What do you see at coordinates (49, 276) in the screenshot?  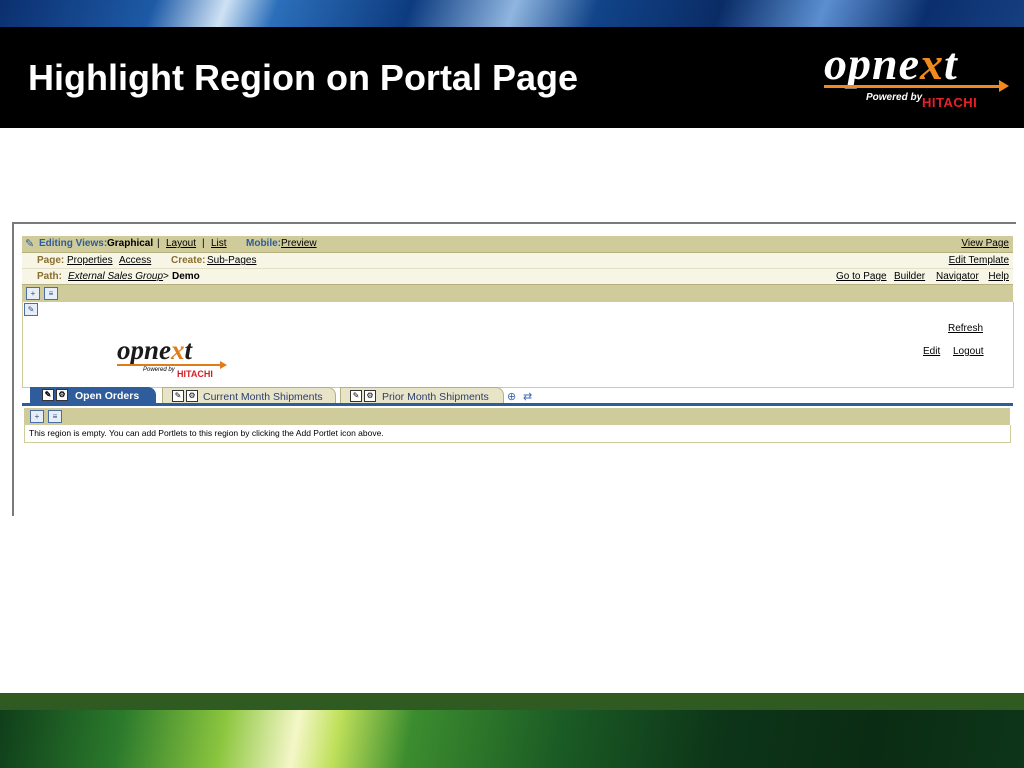 I see `path-label: Path:` at bounding box center [49, 276].